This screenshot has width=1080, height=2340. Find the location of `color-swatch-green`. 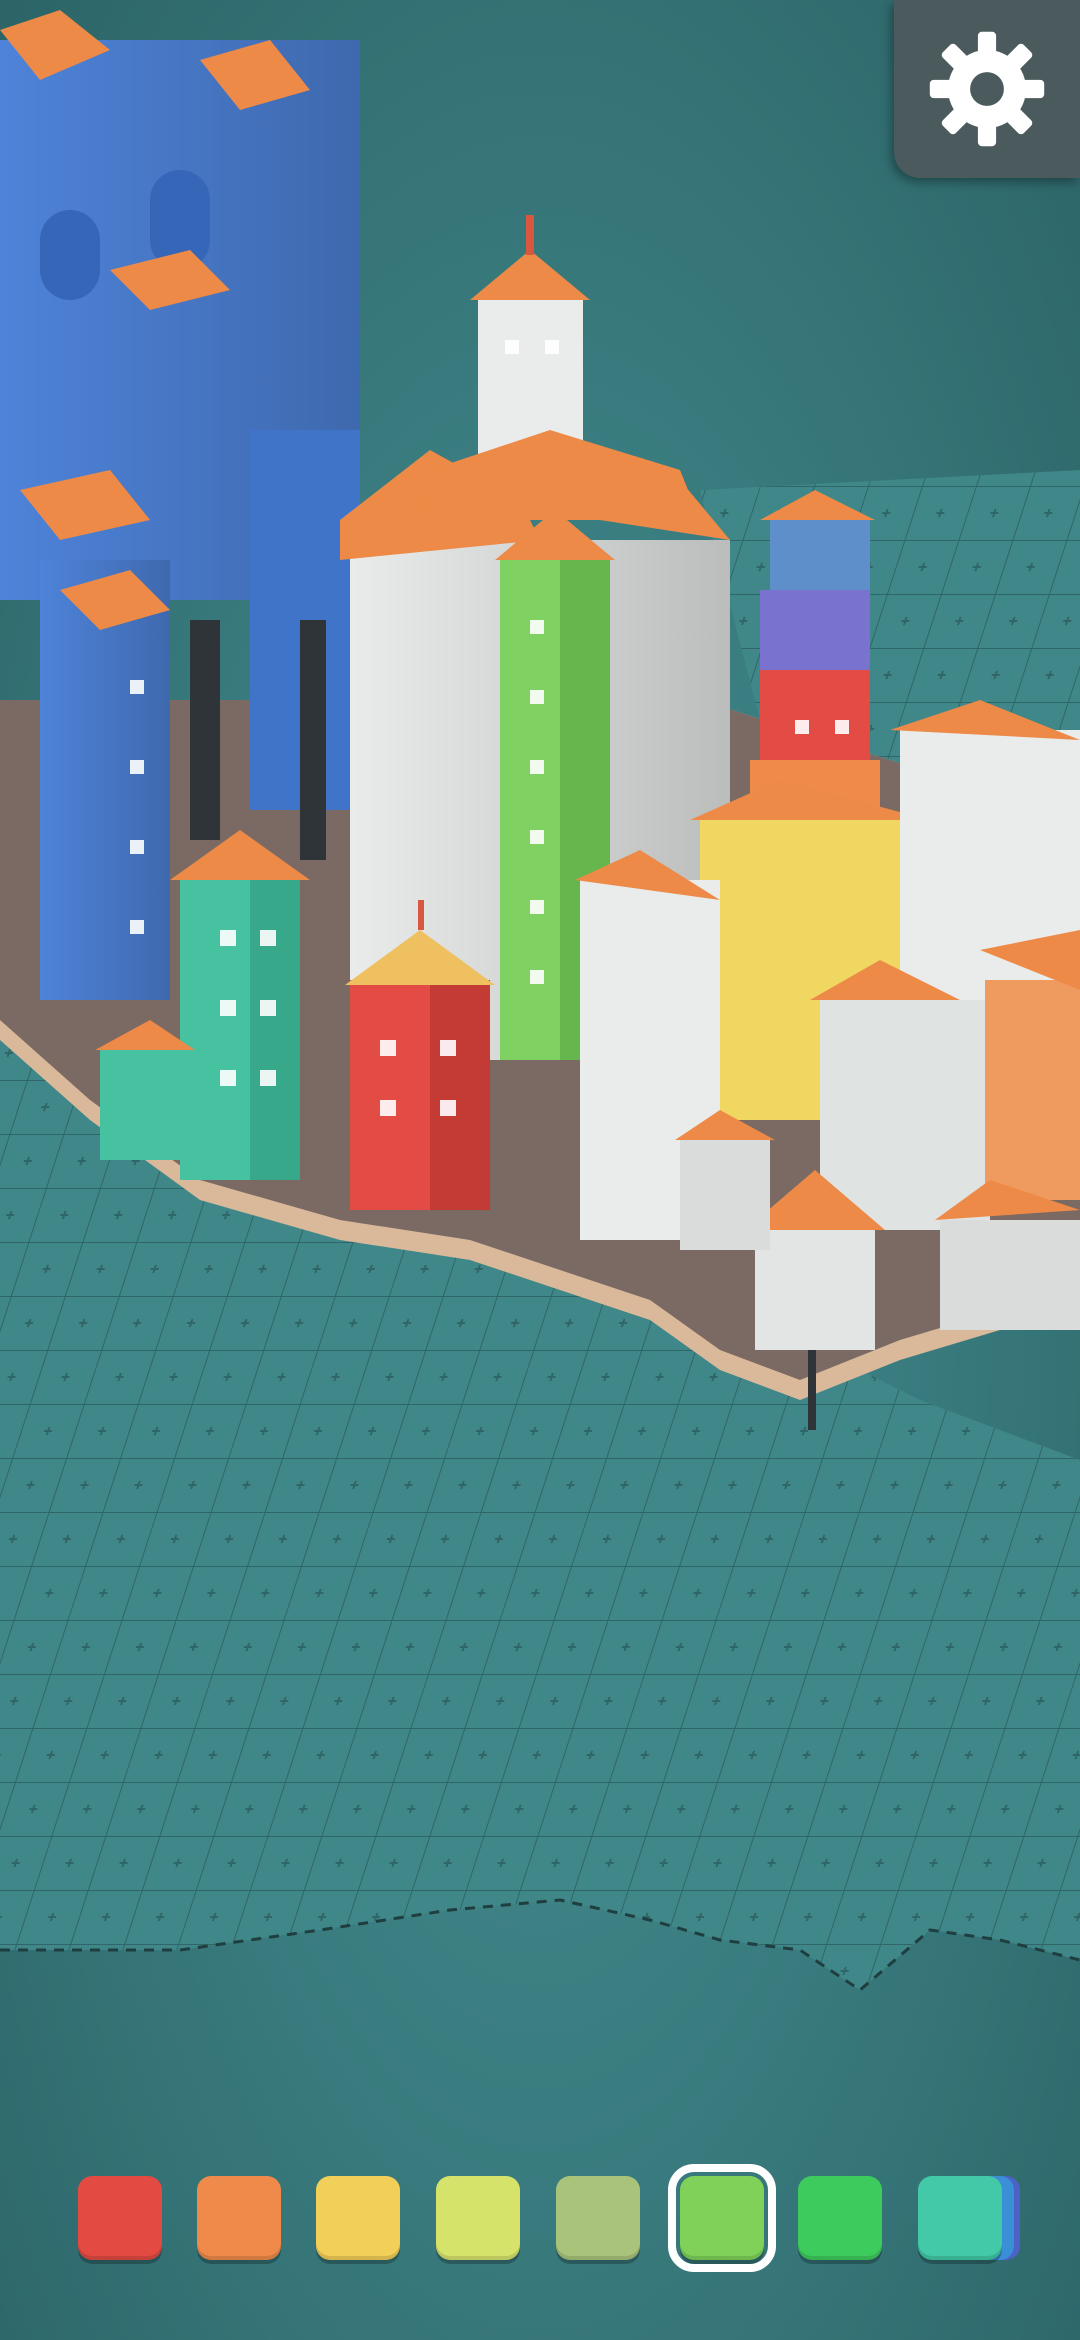

color-swatch-green is located at coordinates (722, 2218).